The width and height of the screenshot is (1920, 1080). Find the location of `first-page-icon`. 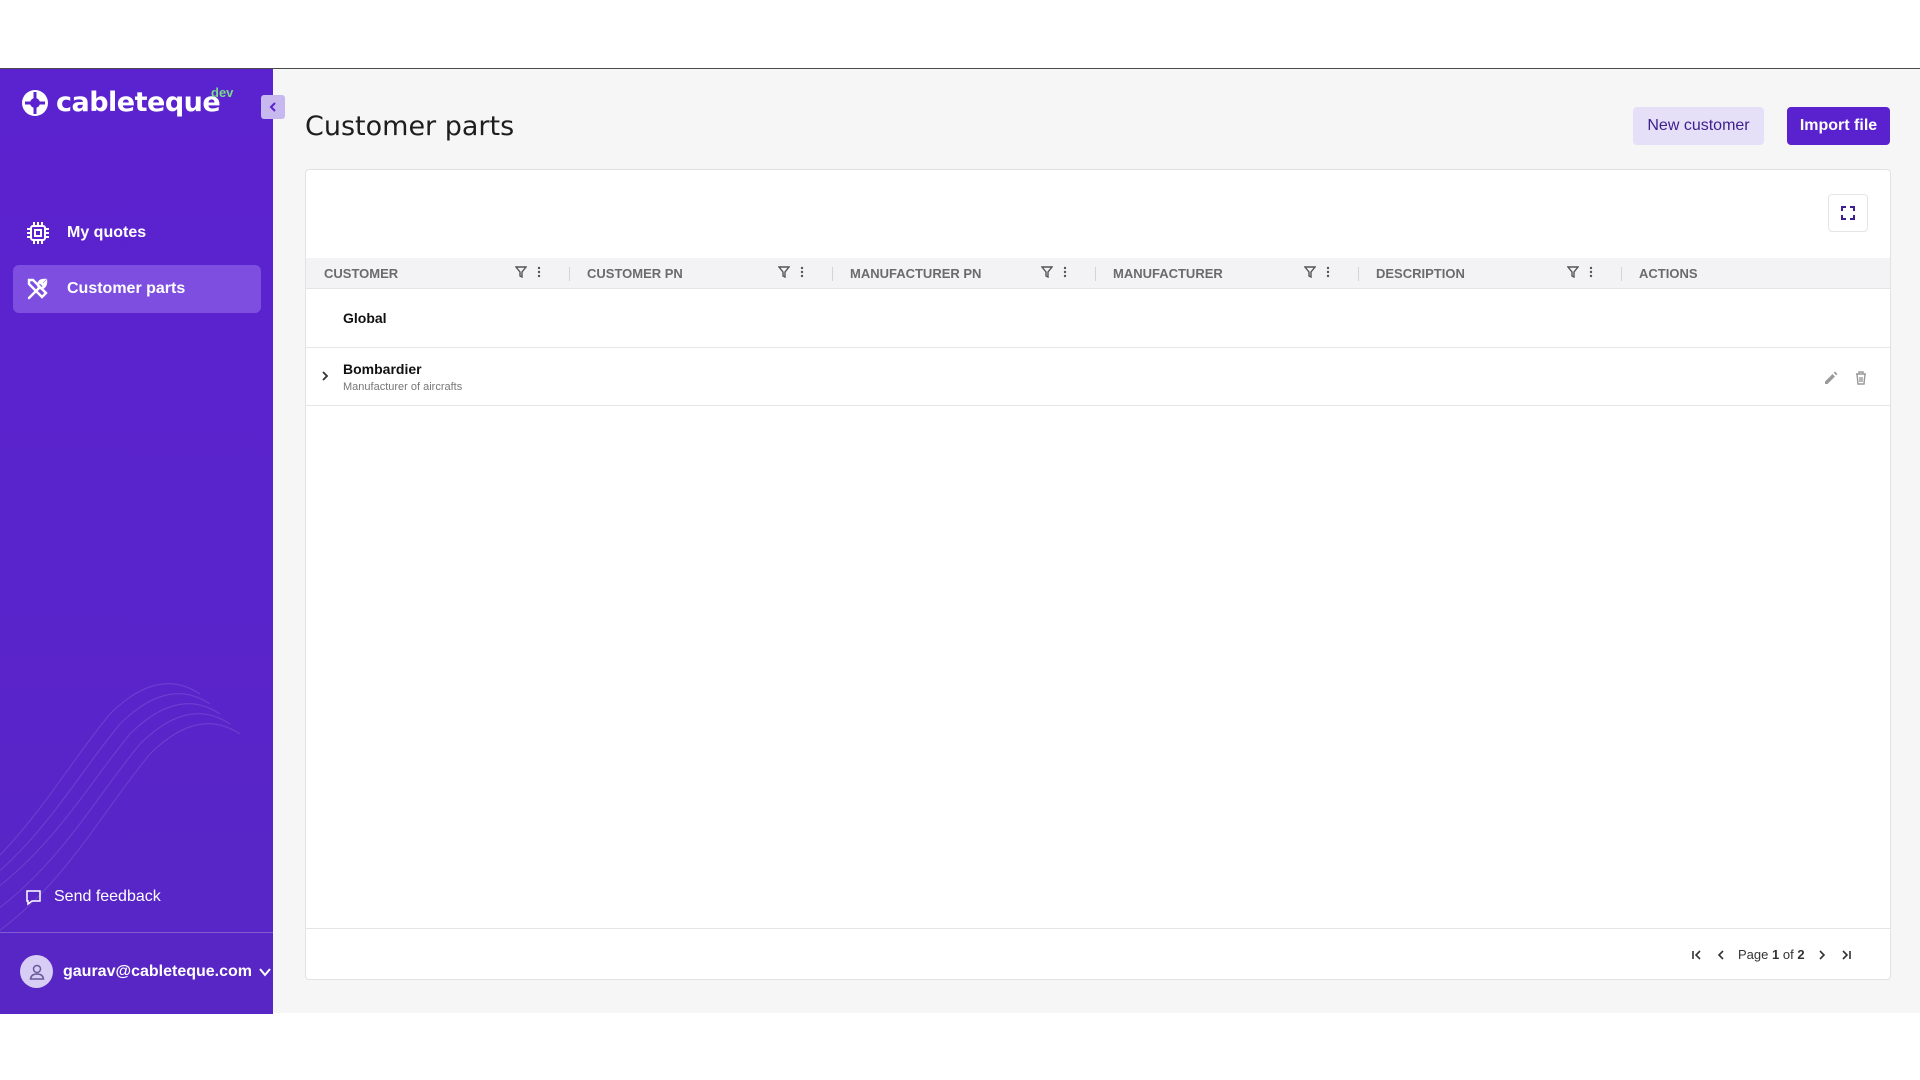

first-page-icon is located at coordinates (1697, 955).